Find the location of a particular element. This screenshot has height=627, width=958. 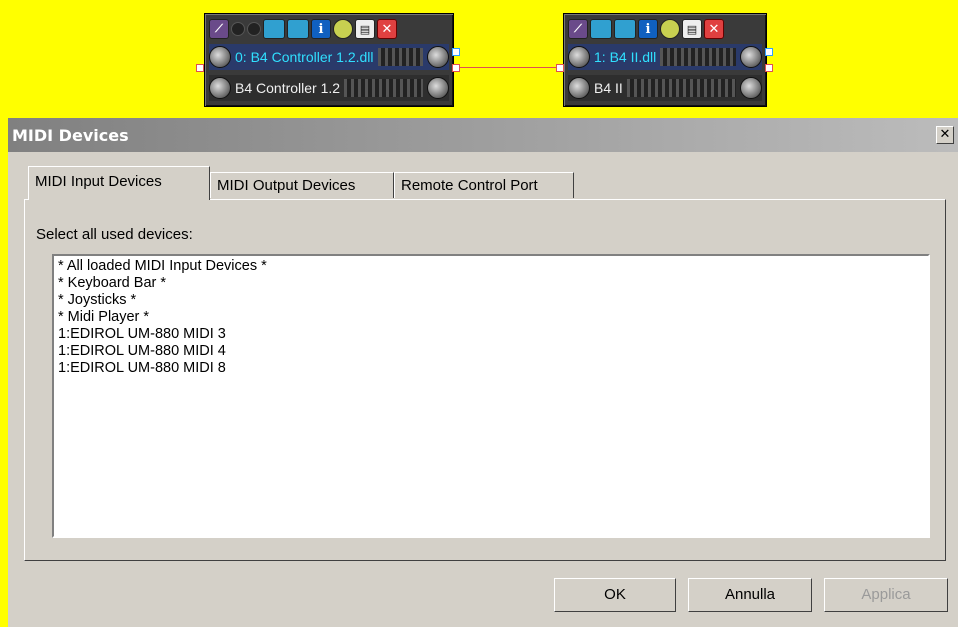

tab-midi-input-devices: MIDI Input Devices is located at coordinates (119, 183).